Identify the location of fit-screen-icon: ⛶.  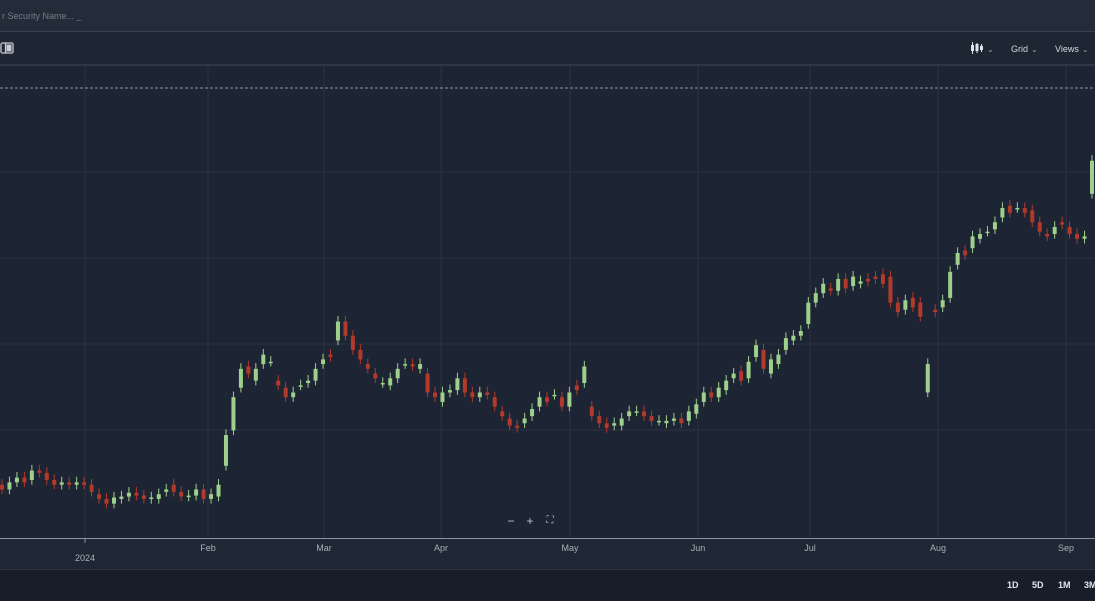
(550, 521).